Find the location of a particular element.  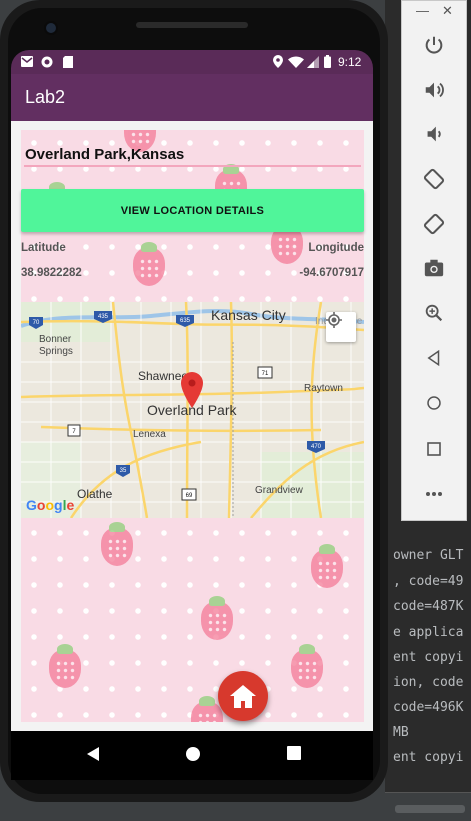

console-line: code=487K is located at coordinates (428, 606).